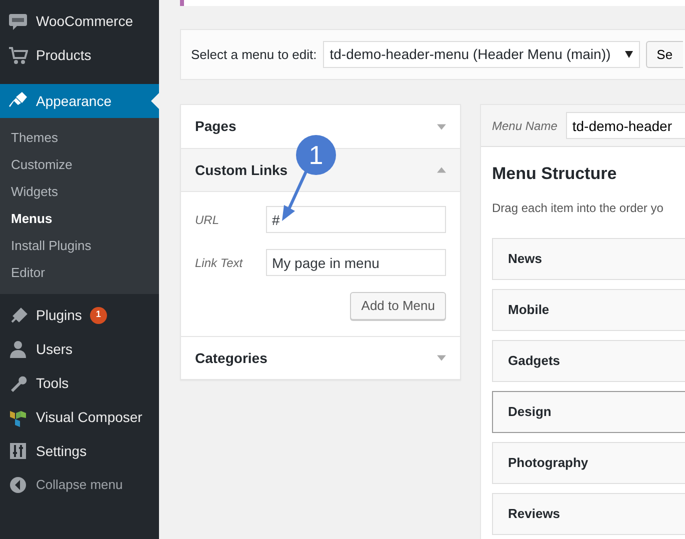 Image resolution: width=685 pixels, height=539 pixels. What do you see at coordinates (59, 315) in the screenshot?
I see `menu-label: Plugins` at bounding box center [59, 315].